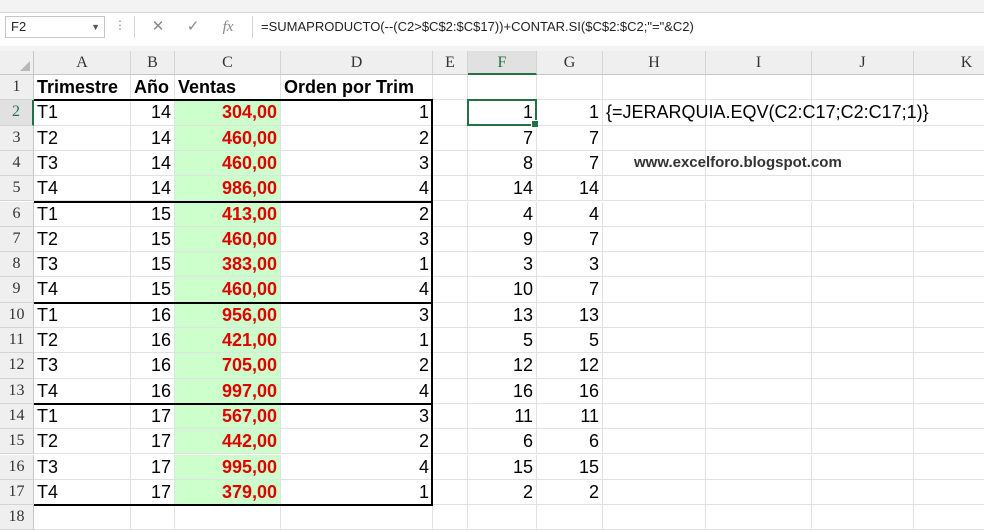 The width and height of the screenshot is (984, 530). Describe the element at coordinates (450, 290) in the screenshot. I see `cell-e9` at that location.